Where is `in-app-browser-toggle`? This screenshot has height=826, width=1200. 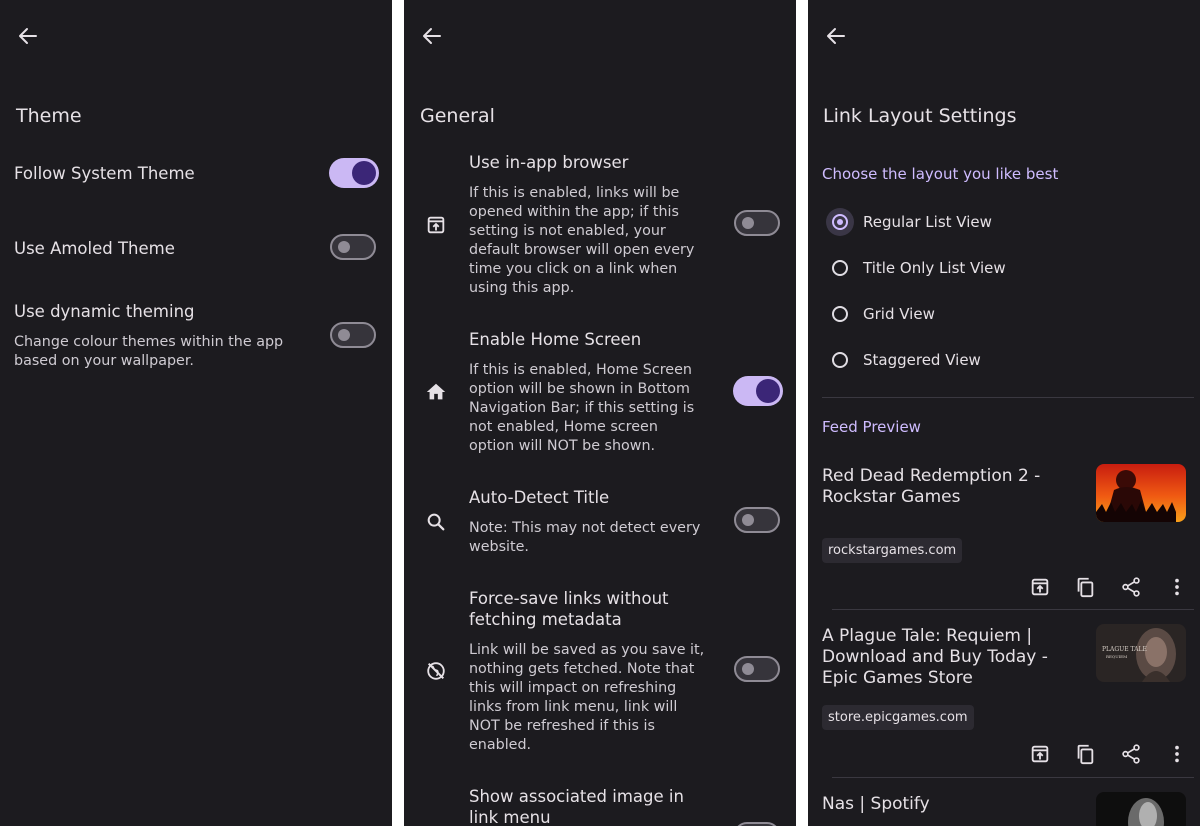 in-app-browser-toggle is located at coordinates (757, 223).